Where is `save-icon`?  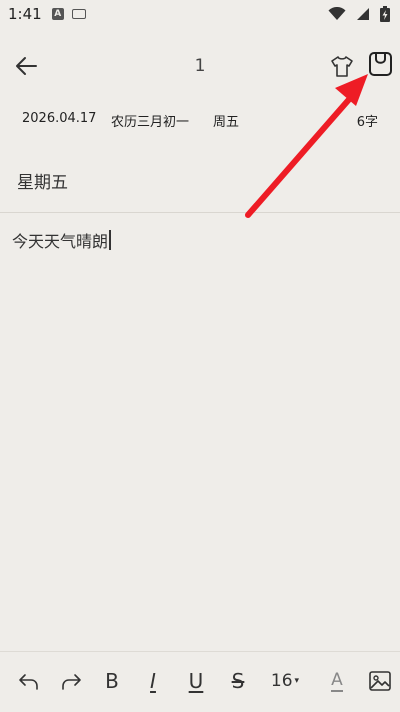 save-icon is located at coordinates (380, 64).